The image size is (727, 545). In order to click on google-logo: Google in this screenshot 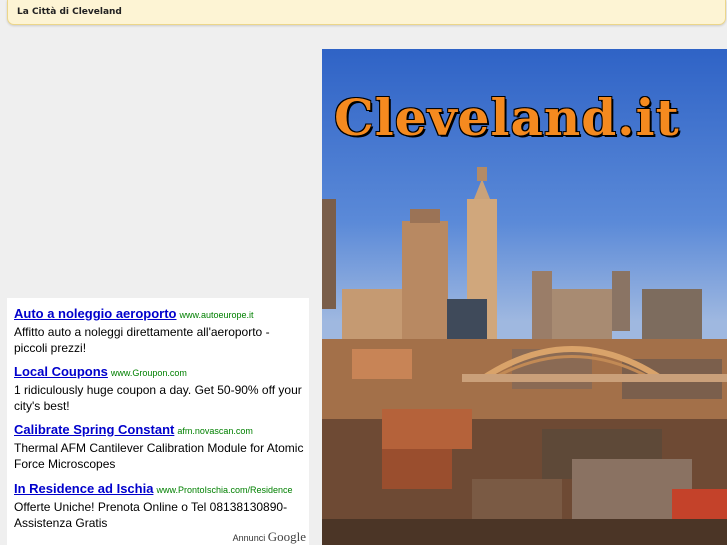, I will do `click(286, 536)`.